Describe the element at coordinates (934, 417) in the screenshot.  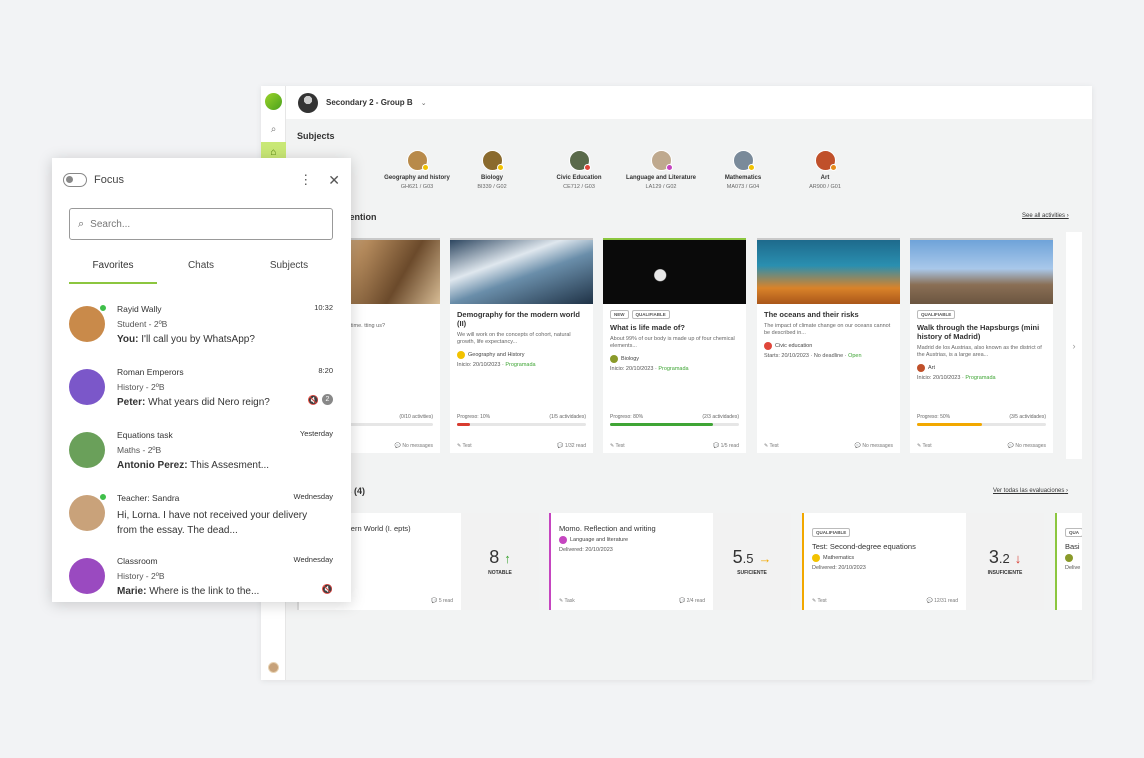
I see `progress-label: Progreso: 50%` at that location.